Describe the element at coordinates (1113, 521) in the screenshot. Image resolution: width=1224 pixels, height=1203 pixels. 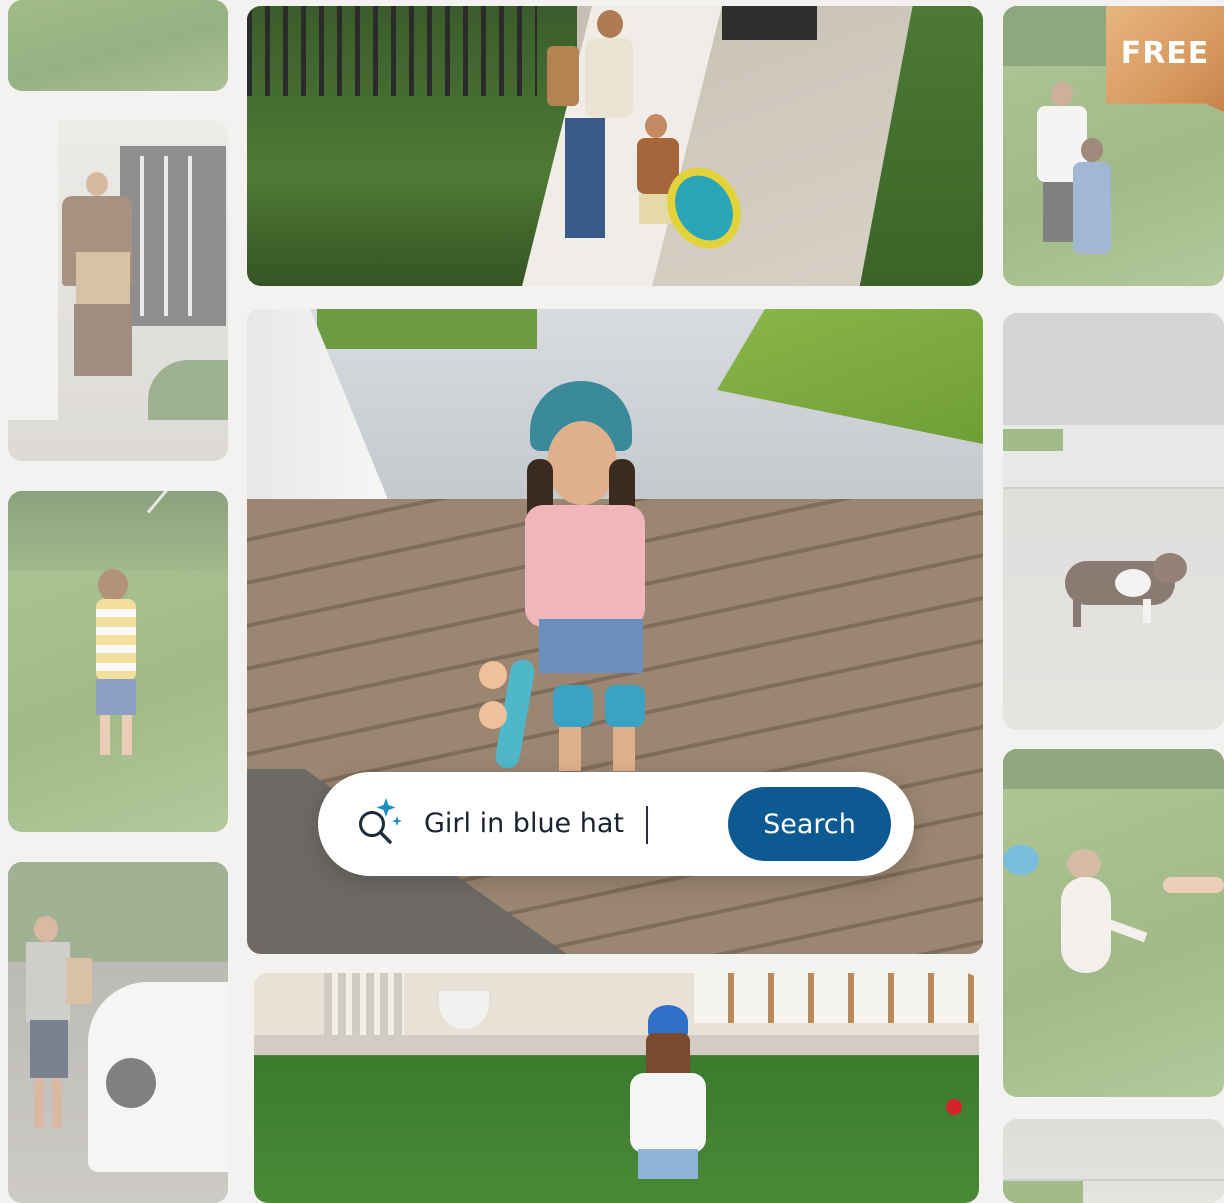
I see `tile-dog-driveway` at that location.